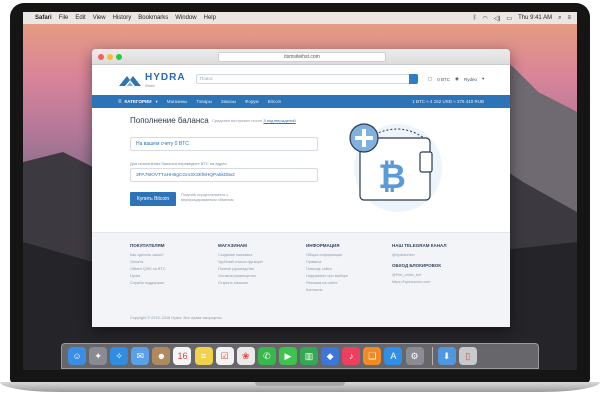  Describe the element at coordinates (432, 255) in the screenshot. I see `footer-link: @hydraonion` at that location.